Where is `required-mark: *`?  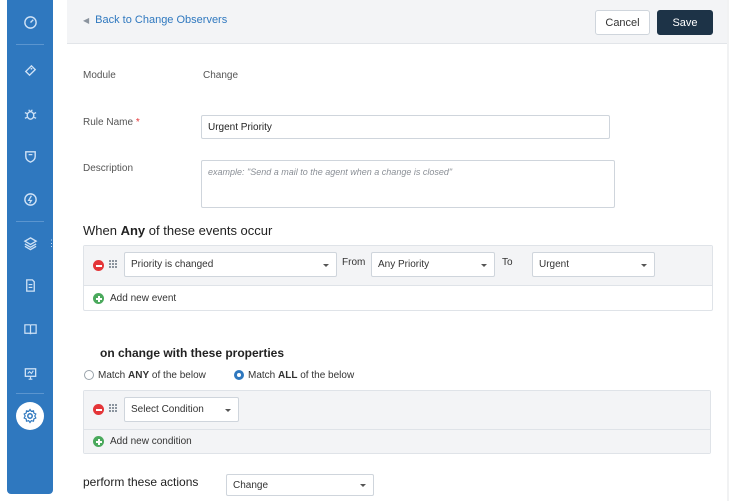 required-mark: * is located at coordinates (137, 122).